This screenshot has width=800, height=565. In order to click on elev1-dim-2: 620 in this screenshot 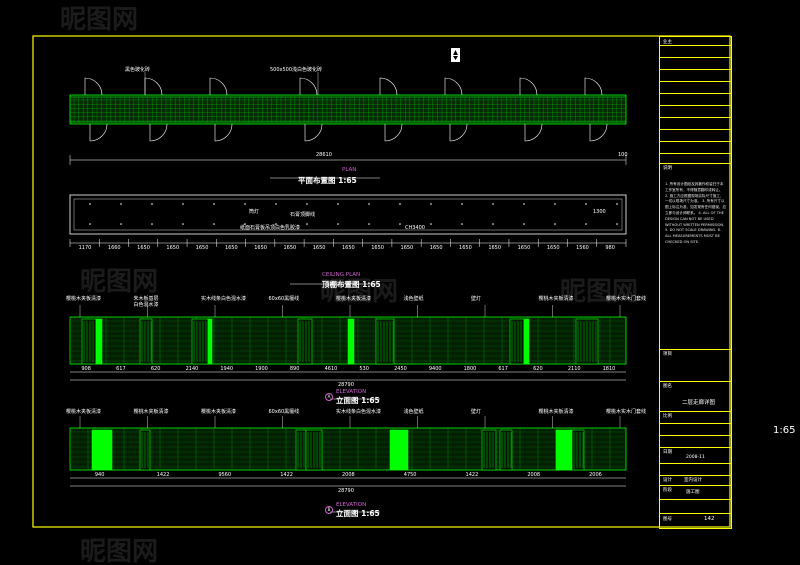, I will do `click(155, 369)`.